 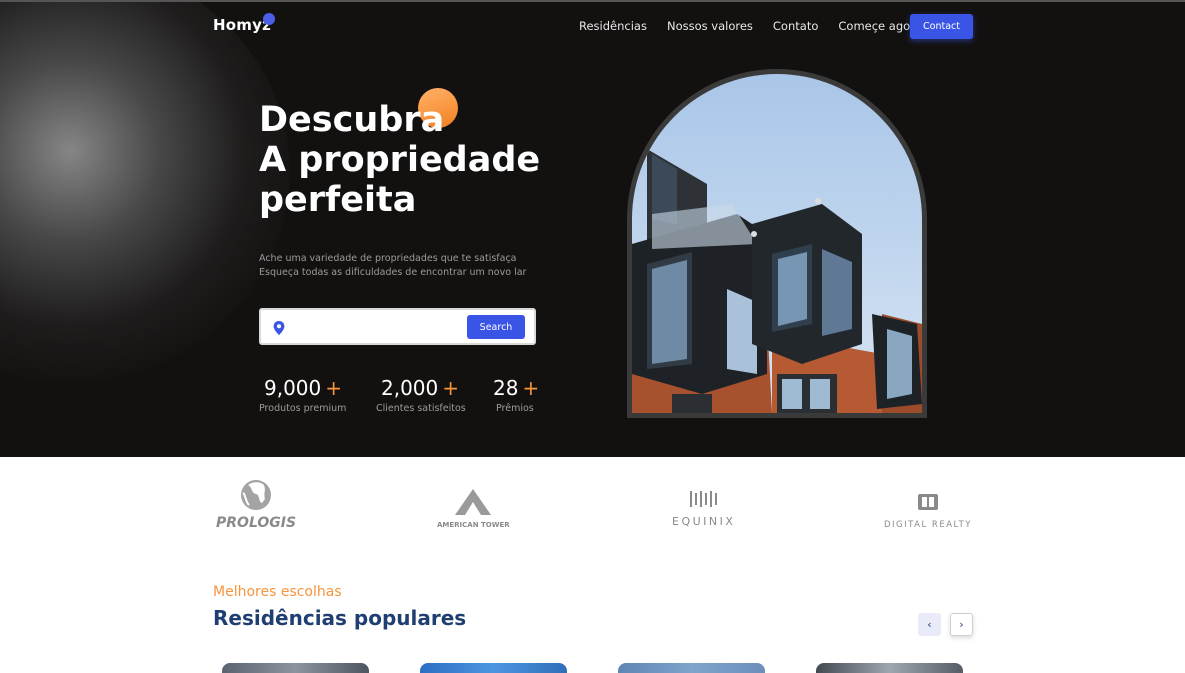 What do you see at coordinates (410, 388) in the screenshot?
I see `stat-number: 2,000` at bounding box center [410, 388].